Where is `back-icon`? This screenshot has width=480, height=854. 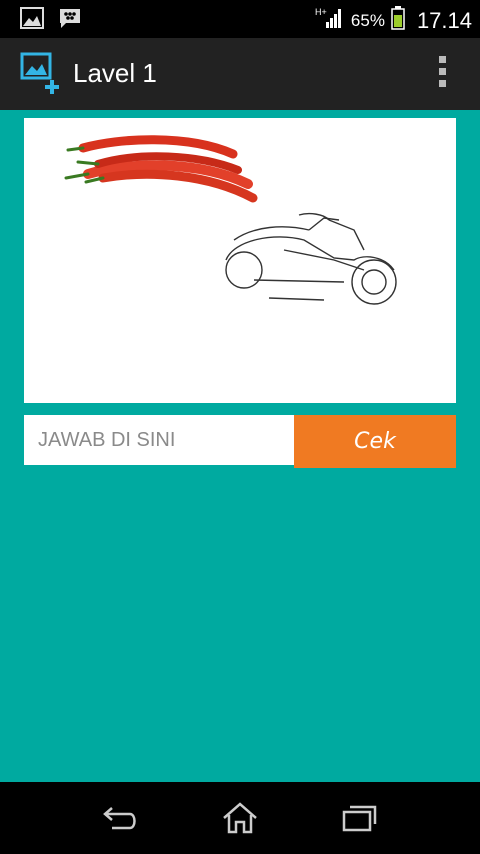 back-icon is located at coordinates (120, 818).